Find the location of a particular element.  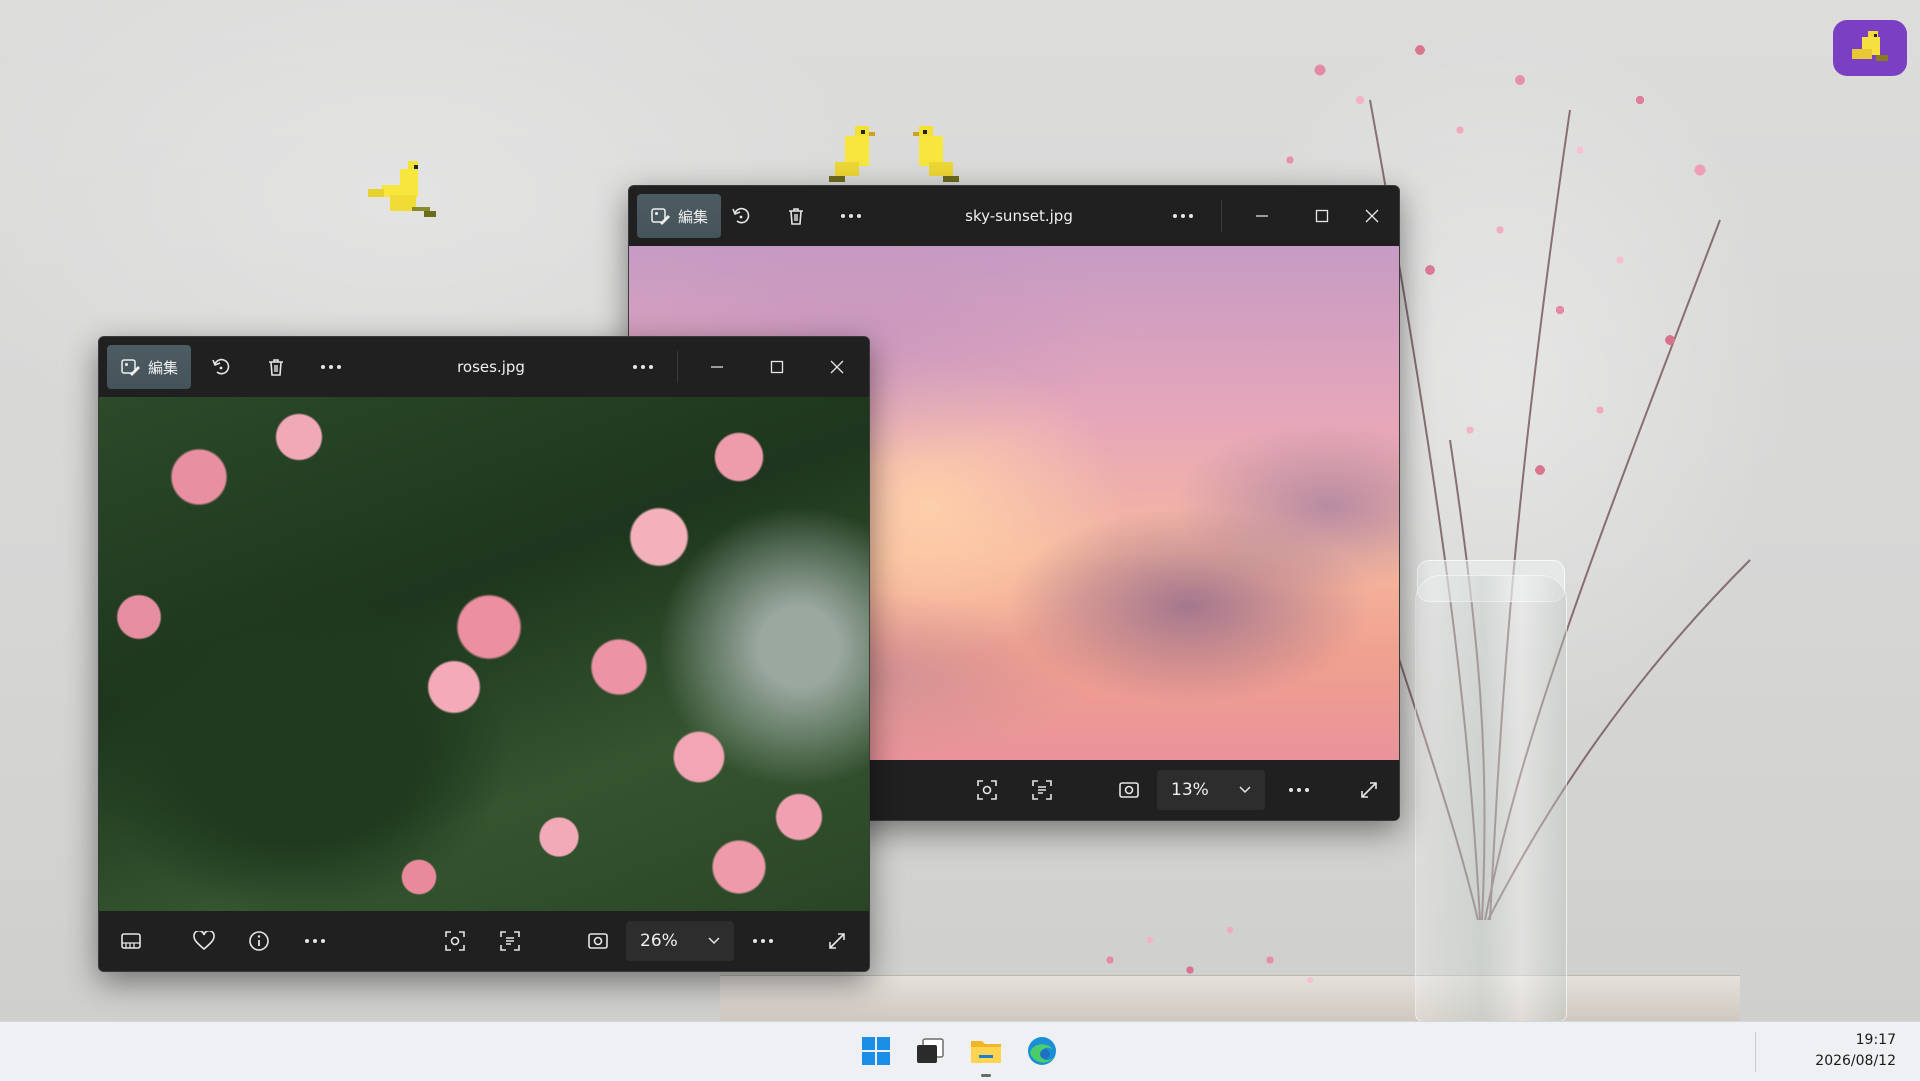

window-title: roses.jpg is located at coordinates (491, 367).